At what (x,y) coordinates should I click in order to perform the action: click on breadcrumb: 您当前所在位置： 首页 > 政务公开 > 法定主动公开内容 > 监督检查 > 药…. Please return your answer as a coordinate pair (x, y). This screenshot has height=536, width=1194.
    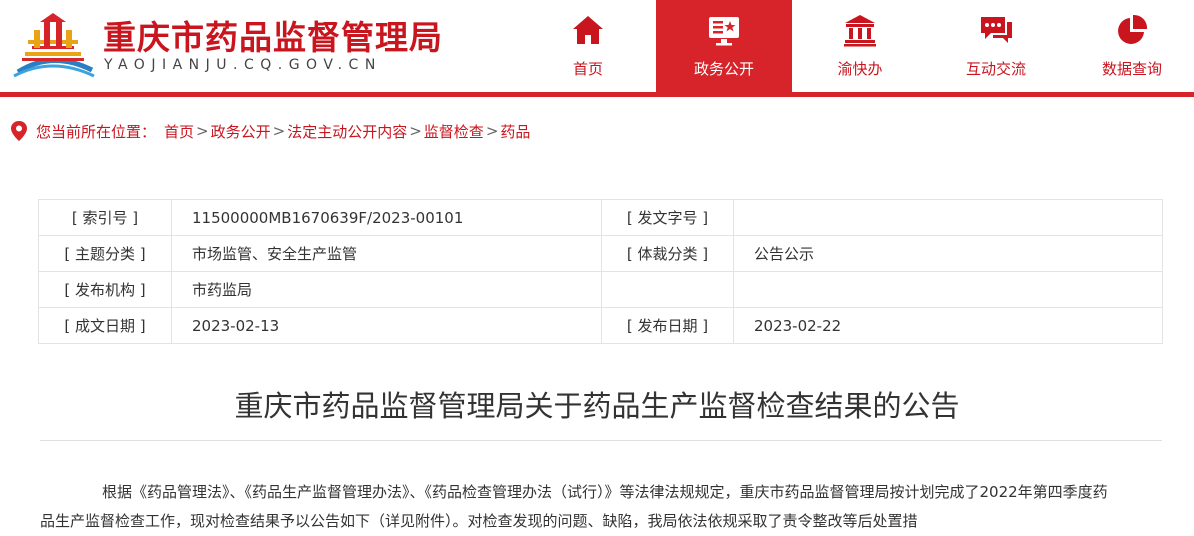
    Looking at the image, I should click on (597, 131).